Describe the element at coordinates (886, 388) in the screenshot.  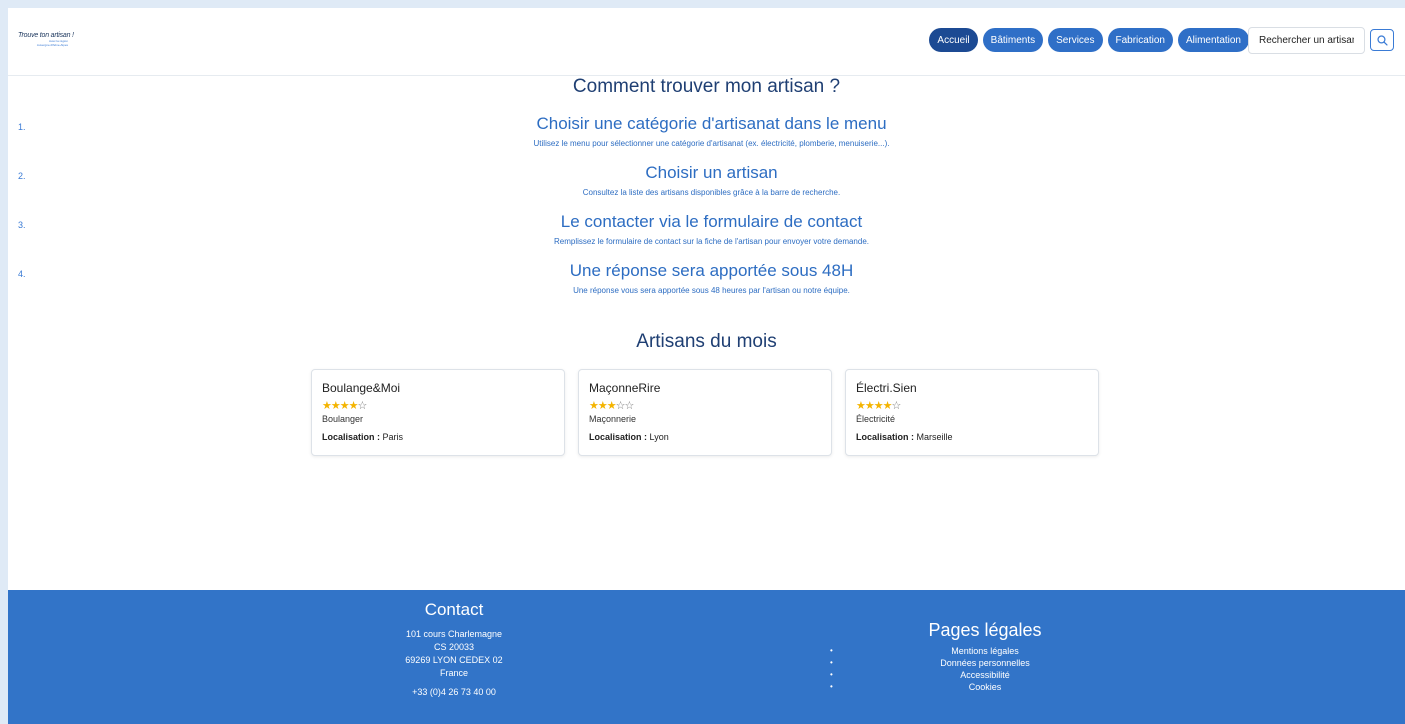
I see `artisan-name: Électri.Sien` at that location.